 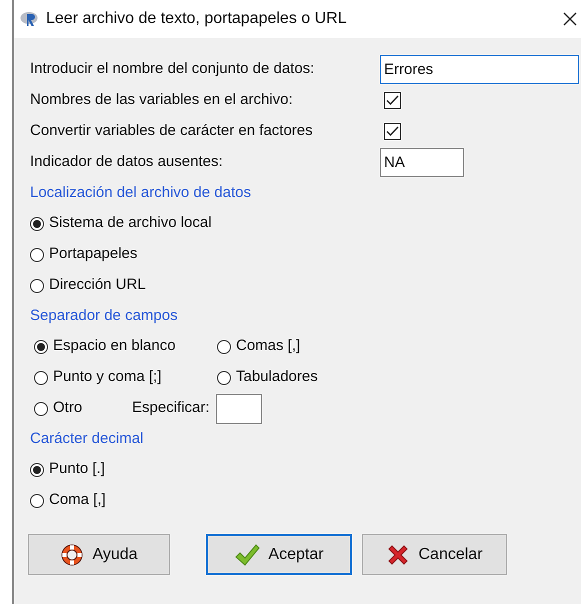 I want to click on section-heading: Carácter decimal, so click(x=87, y=438).